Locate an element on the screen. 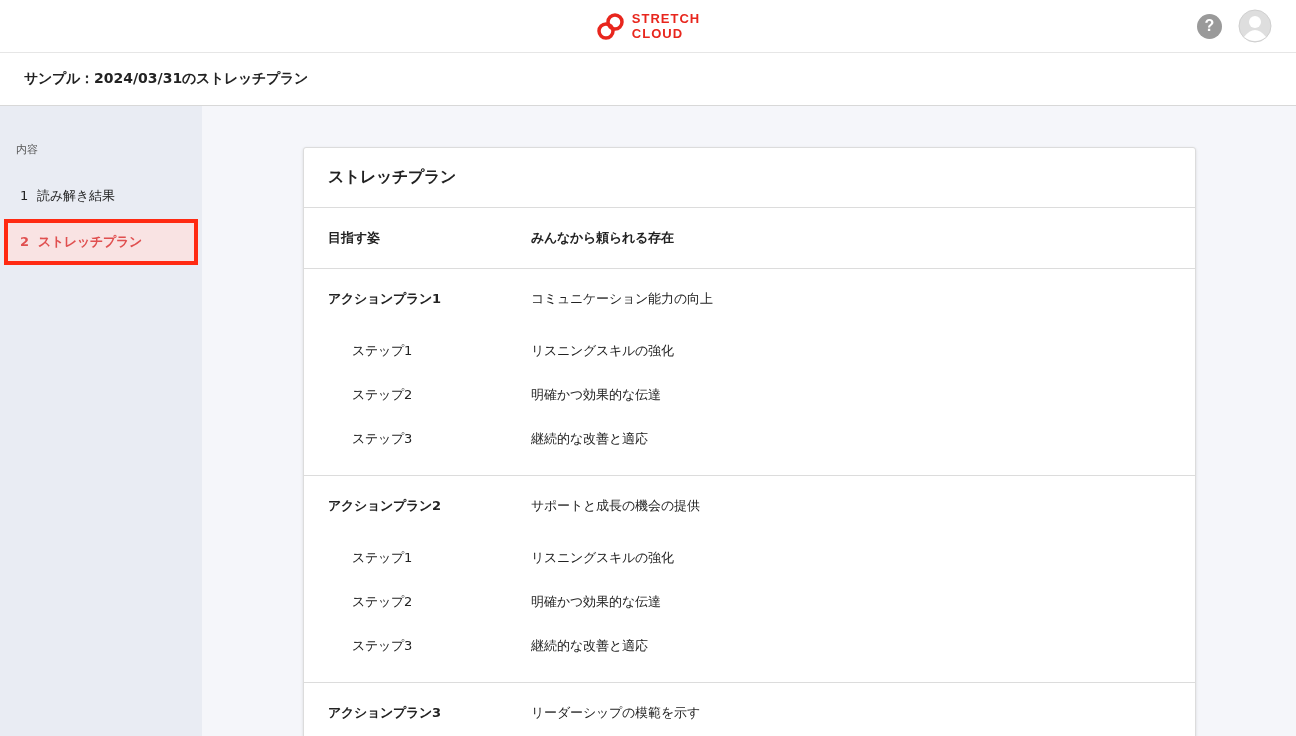 The image size is (1296, 736). page-title: サンプル：2024/03/31のストレッチプラン is located at coordinates (166, 79).